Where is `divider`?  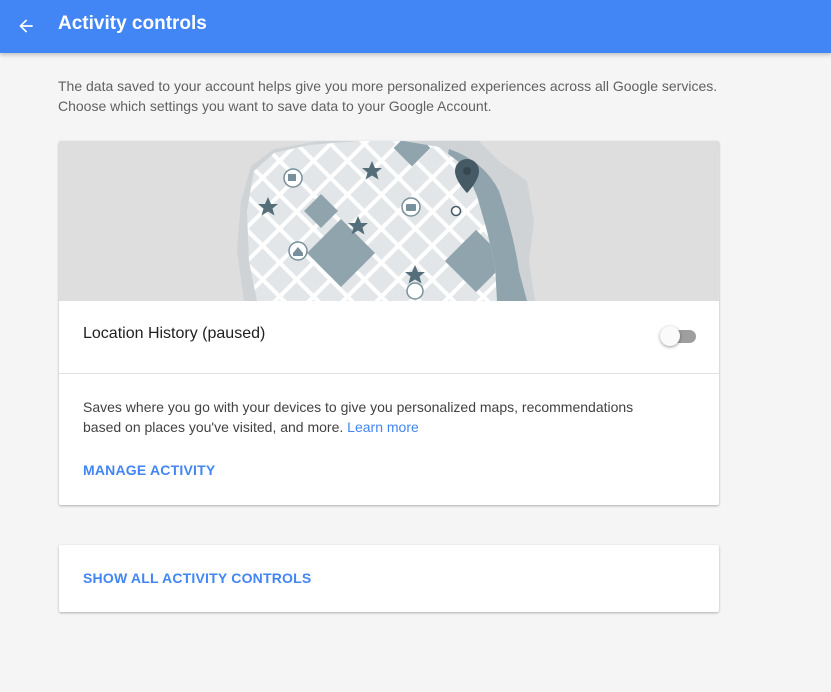
divider is located at coordinates (389, 373).